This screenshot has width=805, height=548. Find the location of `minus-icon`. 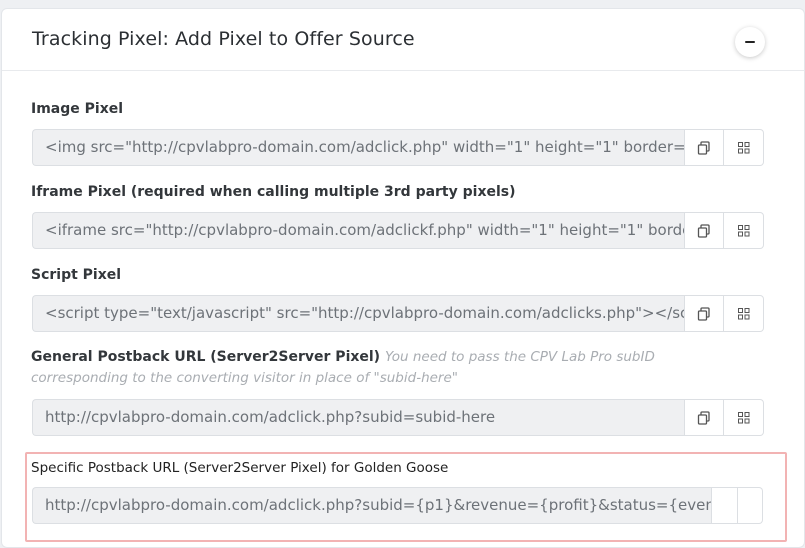

minus-icon is located at coordinates (750, 42).